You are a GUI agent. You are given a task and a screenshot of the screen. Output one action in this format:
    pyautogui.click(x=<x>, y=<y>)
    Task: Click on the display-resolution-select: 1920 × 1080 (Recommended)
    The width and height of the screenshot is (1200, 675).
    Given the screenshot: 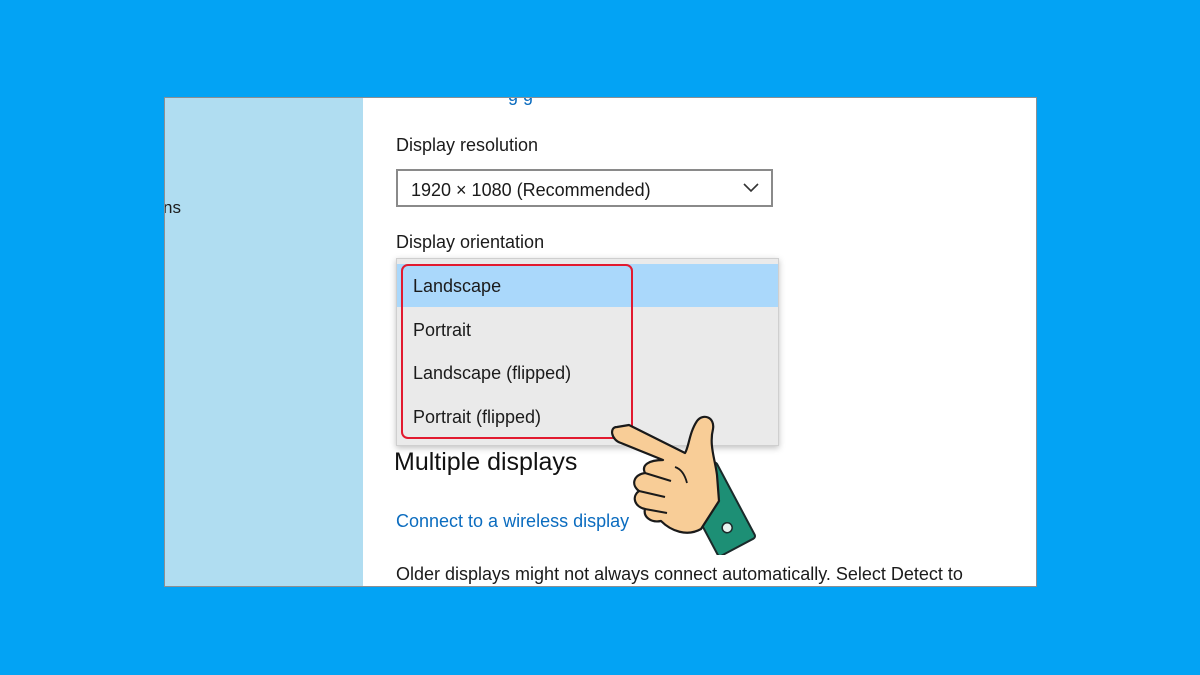 What is the action you would take?
    pyautogui.click(x=584, y=188)
    